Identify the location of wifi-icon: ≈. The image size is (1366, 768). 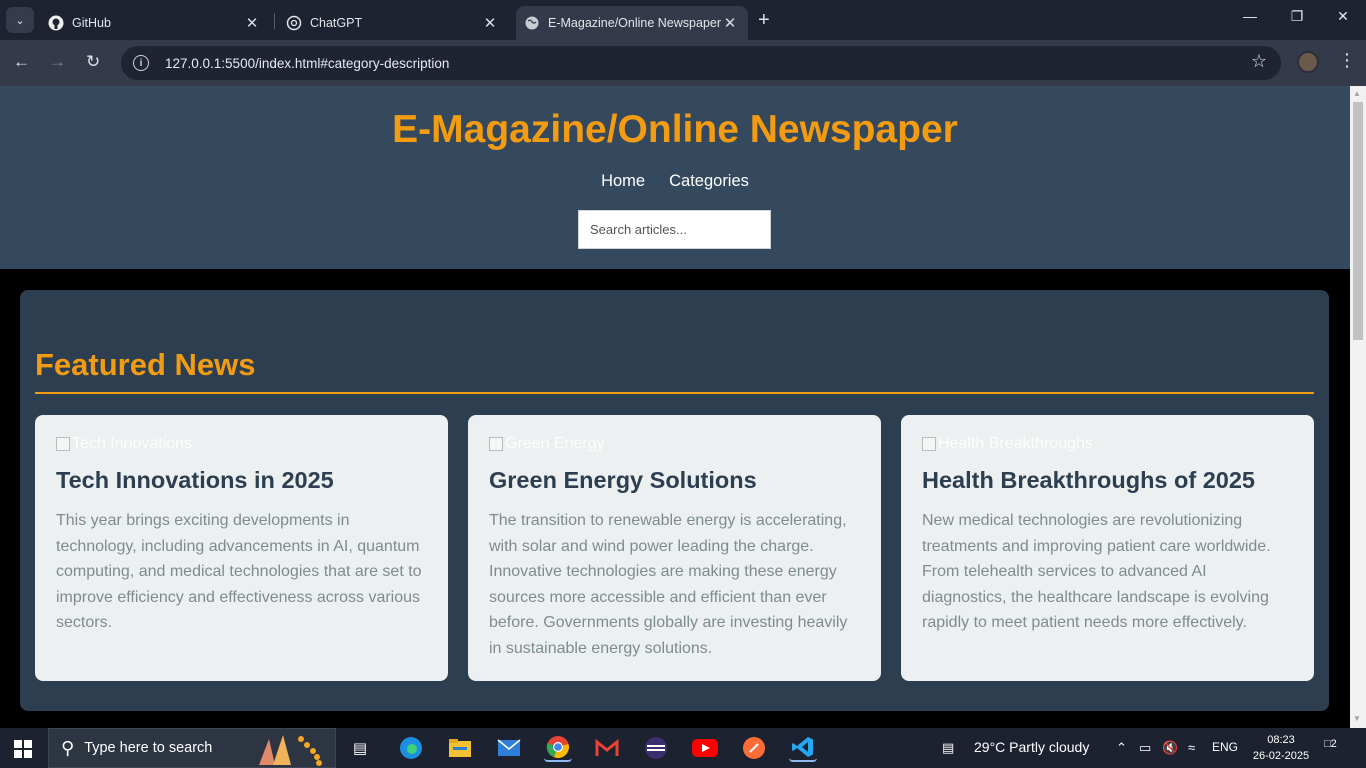
(1191, 747).